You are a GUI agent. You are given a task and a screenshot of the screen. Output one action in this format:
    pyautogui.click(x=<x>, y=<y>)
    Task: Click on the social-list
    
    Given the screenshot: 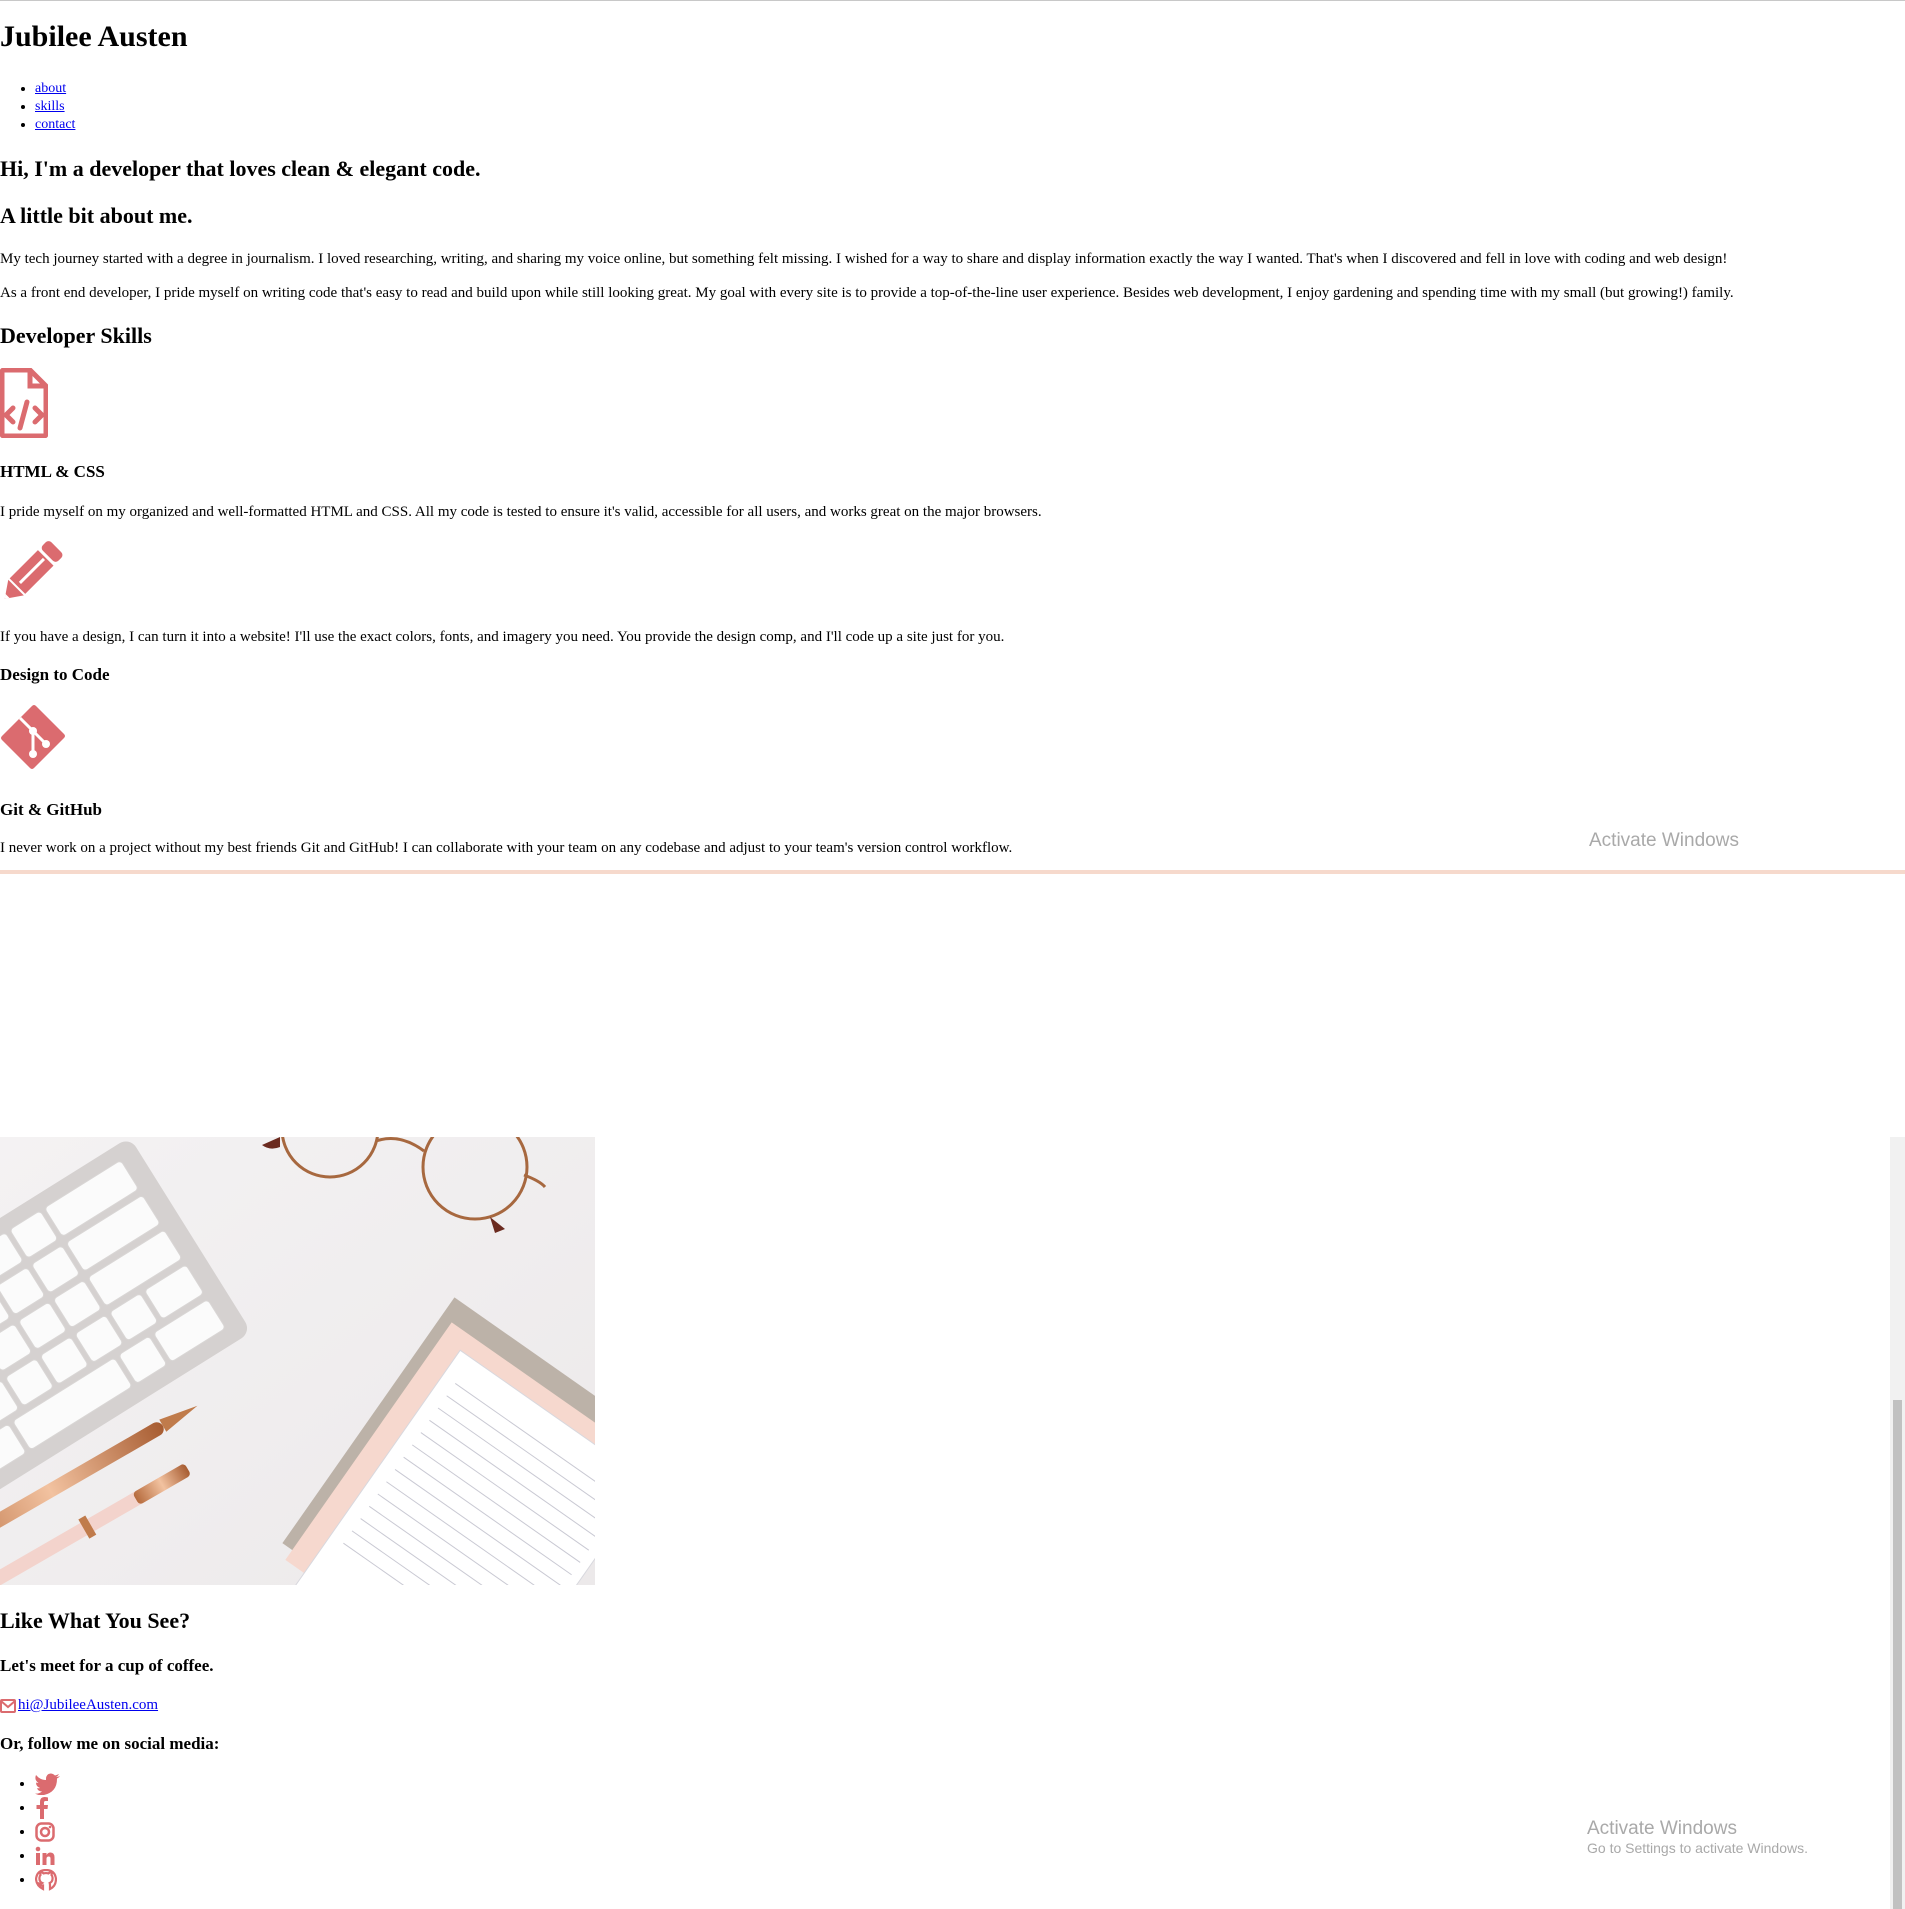 What is the action you would take?
    pyautogui.click(x=30, y=1832)
    